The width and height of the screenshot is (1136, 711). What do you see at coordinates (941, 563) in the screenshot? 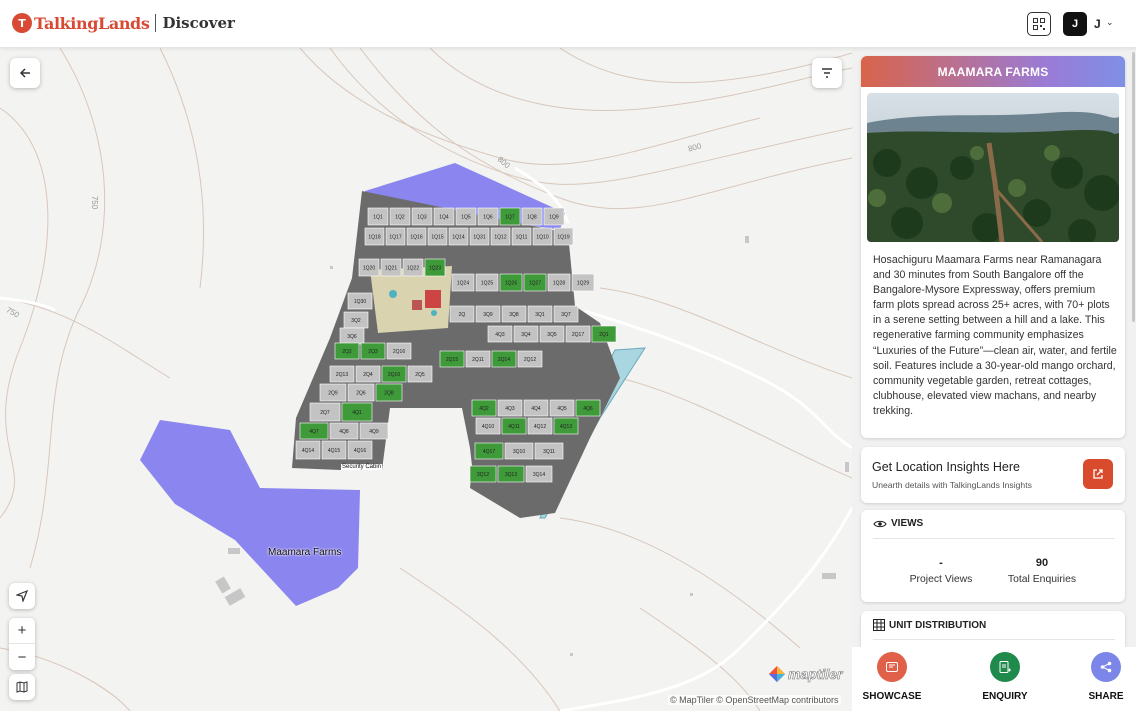
I see `project-views-value: -` at bounding box center [941, 563].